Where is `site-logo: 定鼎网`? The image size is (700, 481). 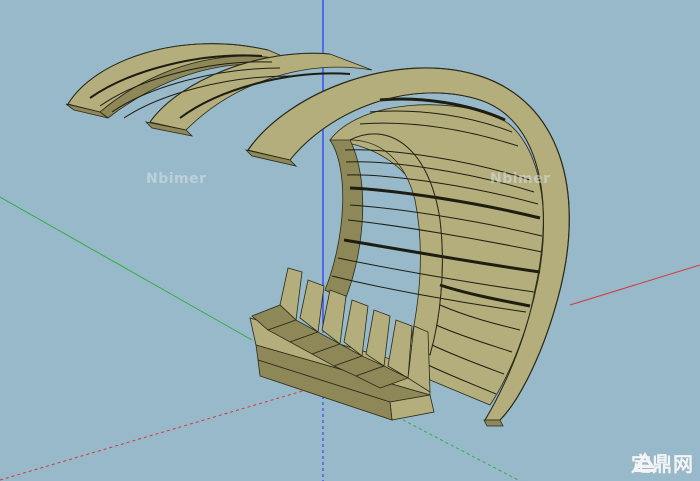 site-logo: 定鼎网 is located at coordinates (662, 462).